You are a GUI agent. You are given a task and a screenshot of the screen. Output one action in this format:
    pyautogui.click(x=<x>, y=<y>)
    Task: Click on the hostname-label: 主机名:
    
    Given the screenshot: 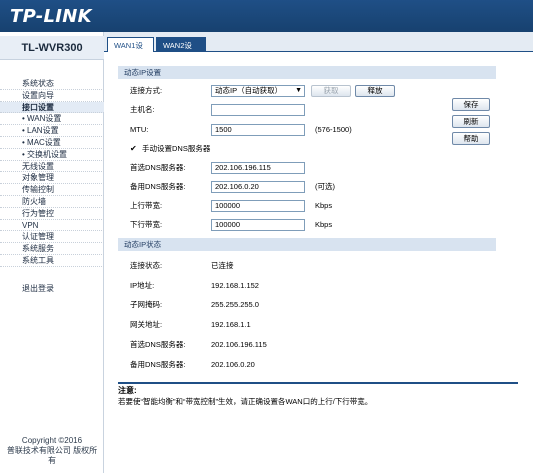 What is the action you would take?
    pyautogui.click(x=142, y=109)
    